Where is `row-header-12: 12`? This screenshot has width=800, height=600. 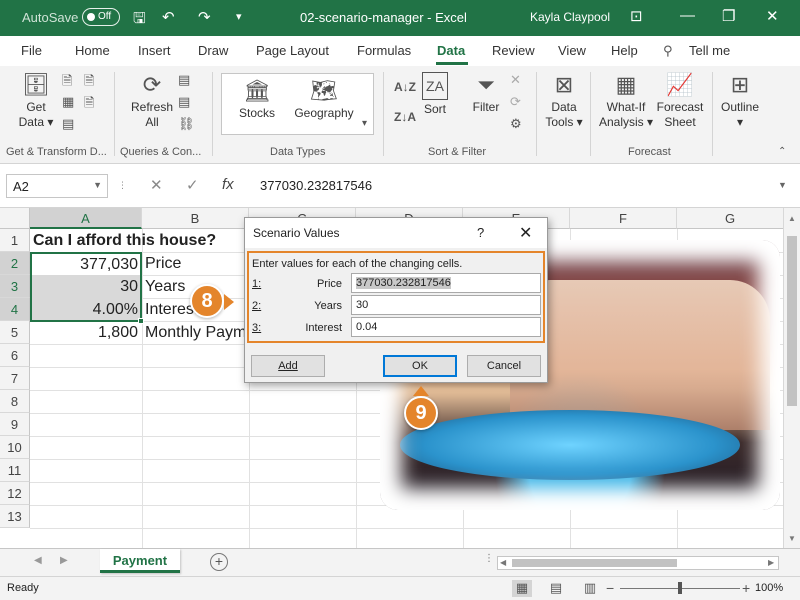
row-header-12: 12 is located at coordinates (15, 493).